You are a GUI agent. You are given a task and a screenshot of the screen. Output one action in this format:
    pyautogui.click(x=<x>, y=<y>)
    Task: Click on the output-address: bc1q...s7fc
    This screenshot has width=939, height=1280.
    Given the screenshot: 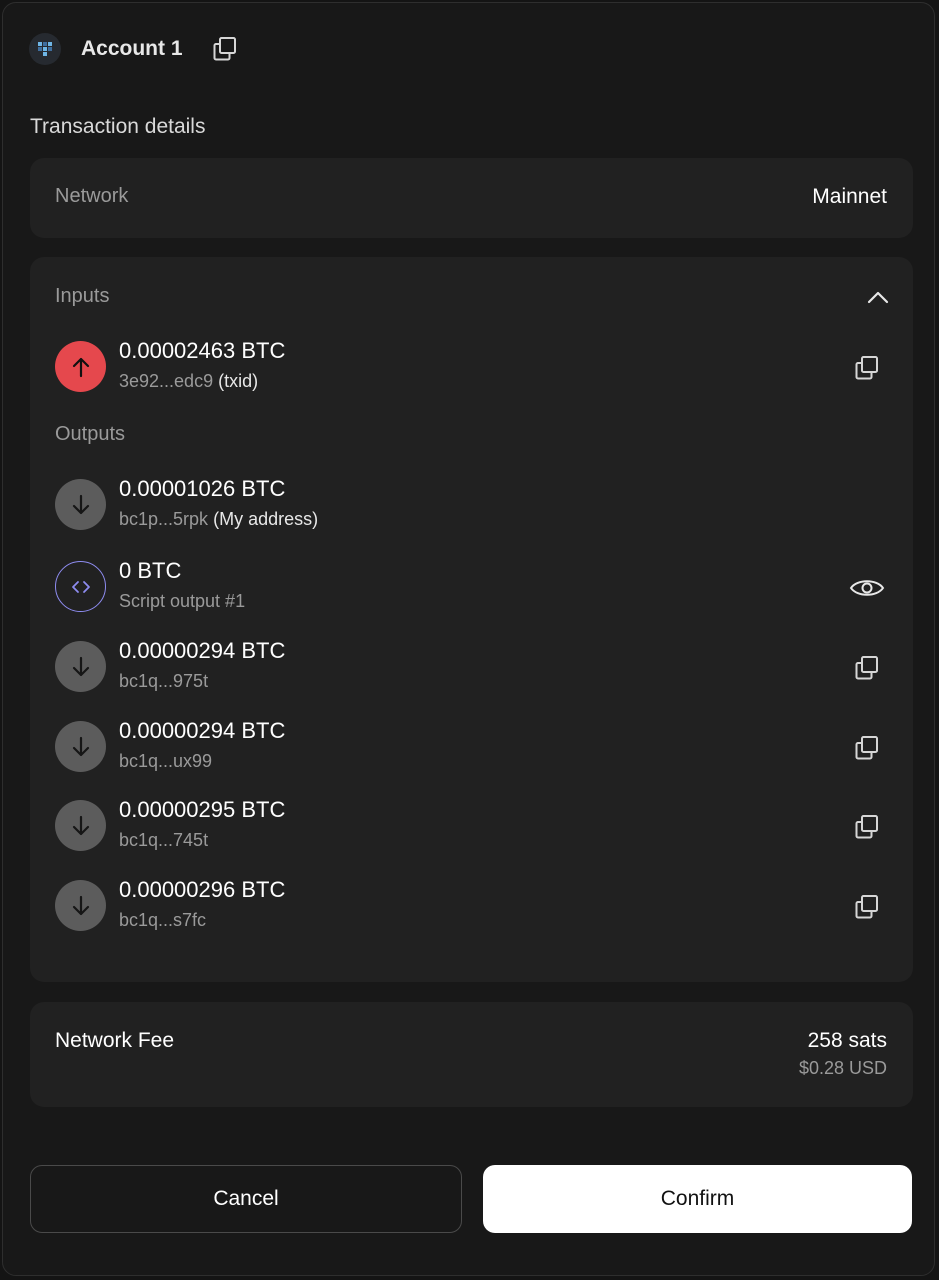 What is the action you would take?
    pyautogui.click(x=163, y=920)
    